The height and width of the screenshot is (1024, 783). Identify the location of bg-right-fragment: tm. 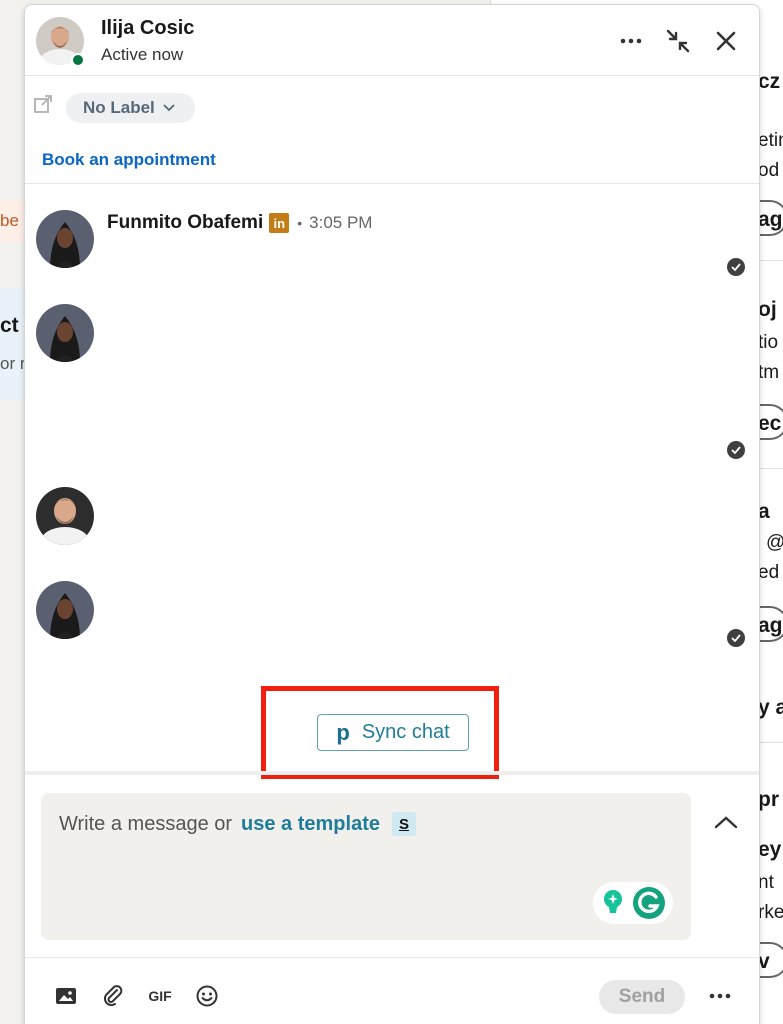
(769, 372).